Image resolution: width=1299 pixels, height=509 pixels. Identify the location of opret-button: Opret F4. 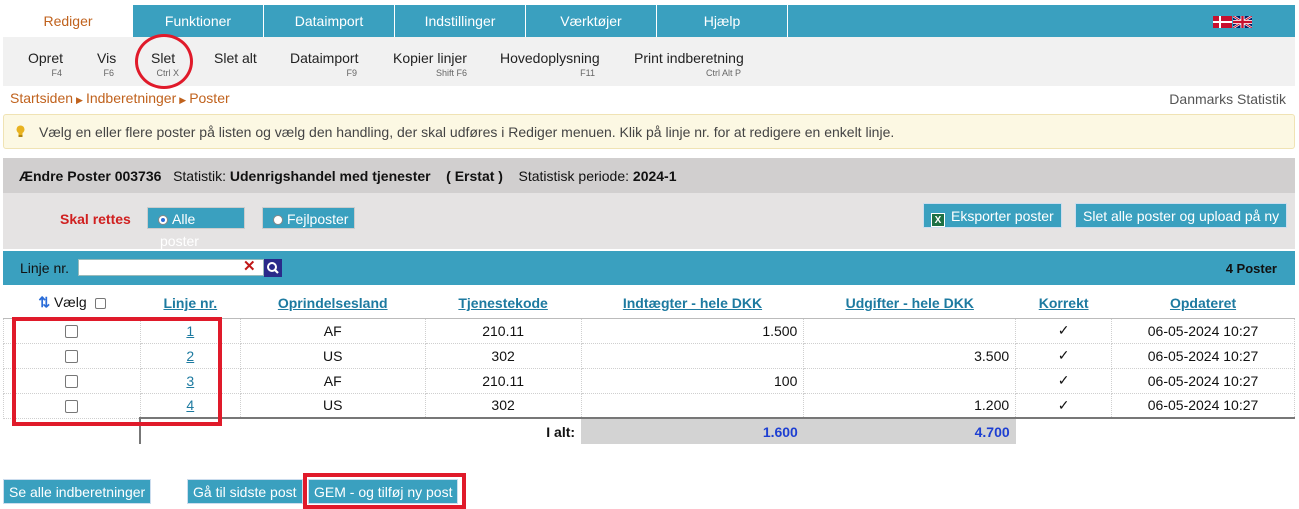
(46, 64).